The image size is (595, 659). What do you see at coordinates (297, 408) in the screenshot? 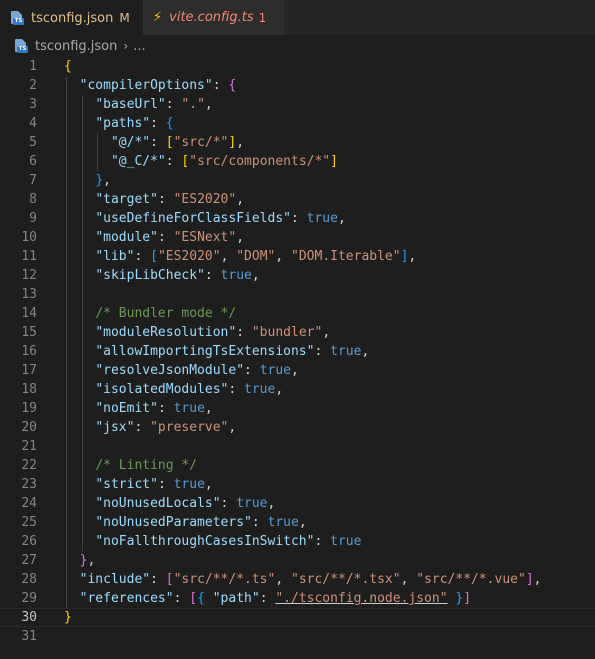
I see `code-line: 19 "noEmit": true,` at bounding box center [297, 408].